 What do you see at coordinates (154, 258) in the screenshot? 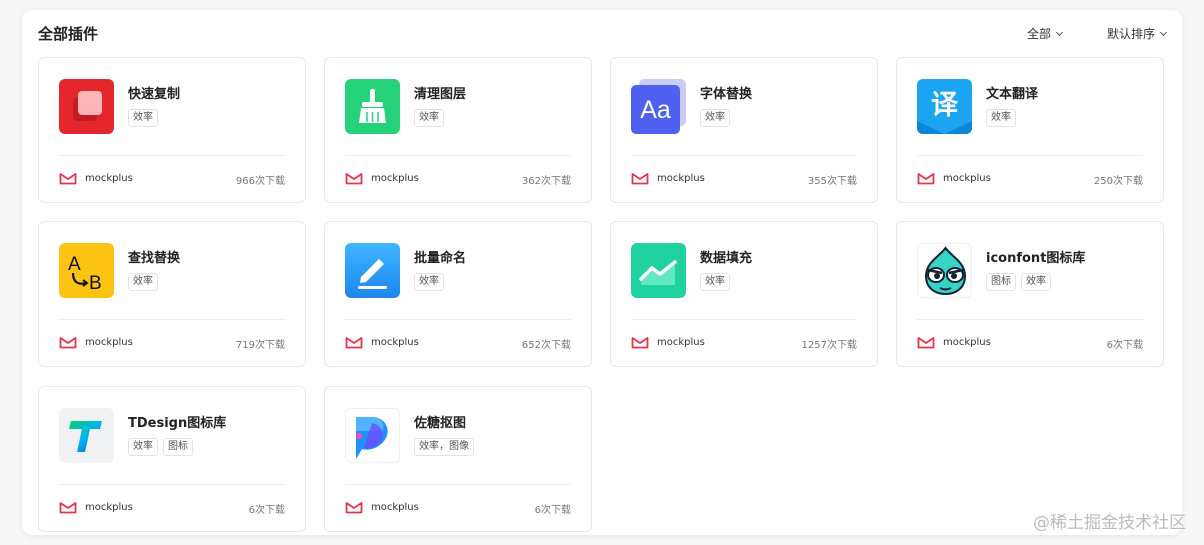
I see `plugin-name: 查找替换` at bounding box center [154, 258].